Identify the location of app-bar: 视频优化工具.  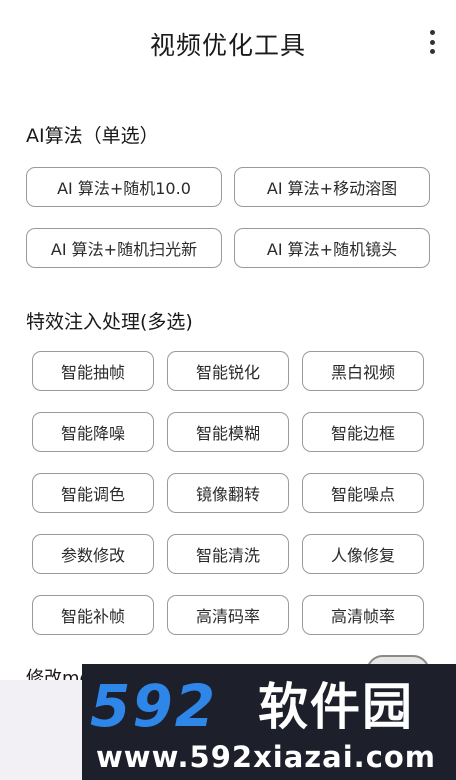
(228, 42).